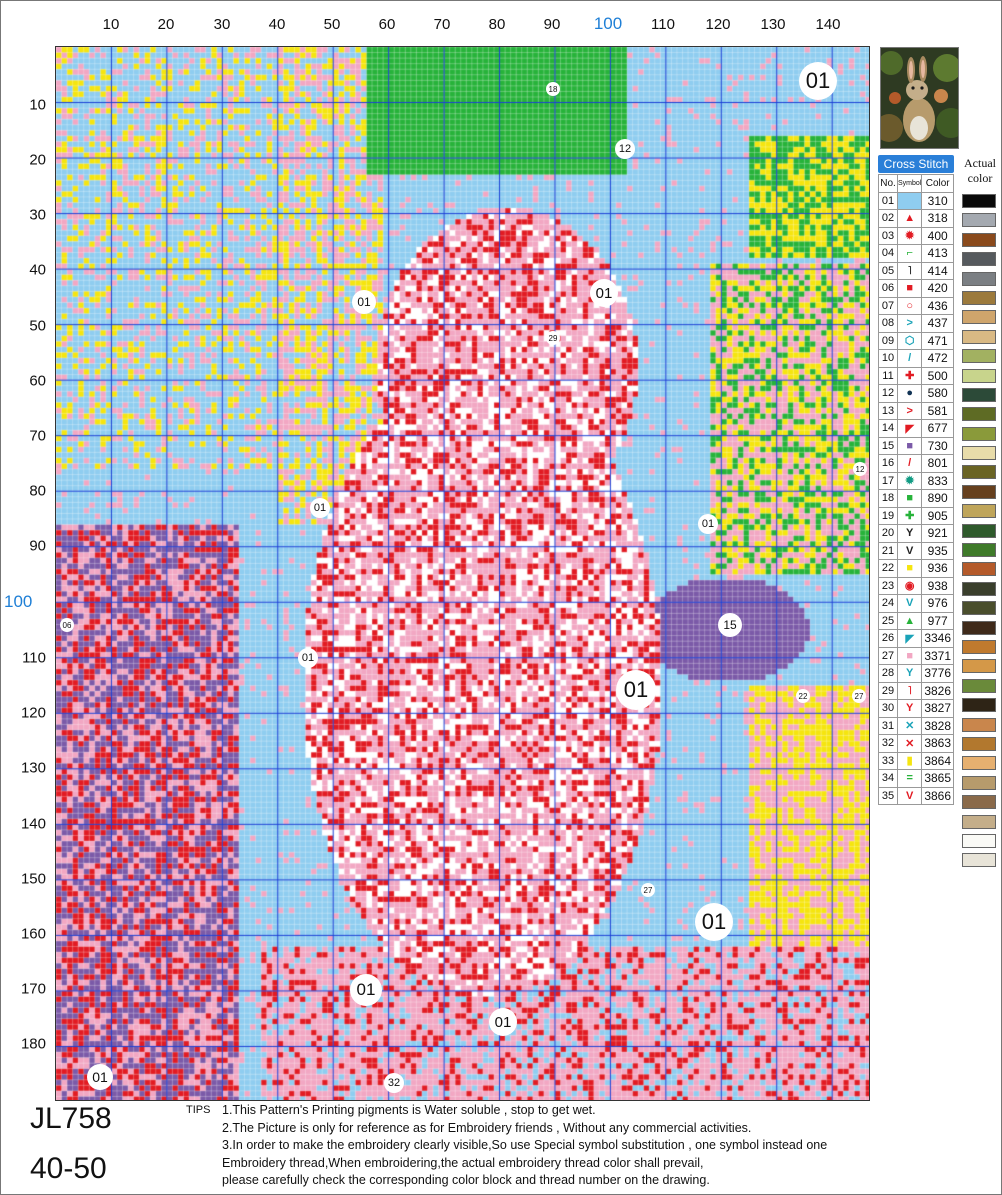  What do you see at coordinates (937, 445) in the screenshot?
I see `legend-thread-number: 730` at bounding box center [937, 445].